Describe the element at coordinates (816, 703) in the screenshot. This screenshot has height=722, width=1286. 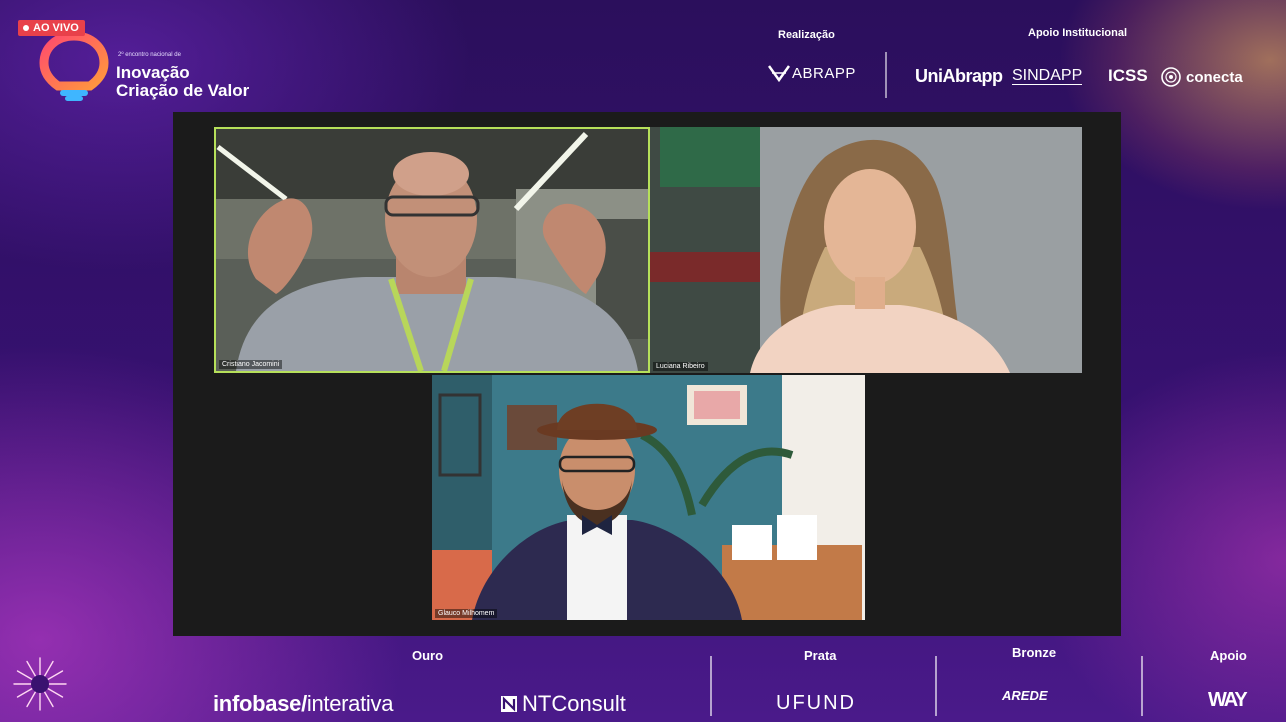
I see `ufund-logo: UFUND` at that location.